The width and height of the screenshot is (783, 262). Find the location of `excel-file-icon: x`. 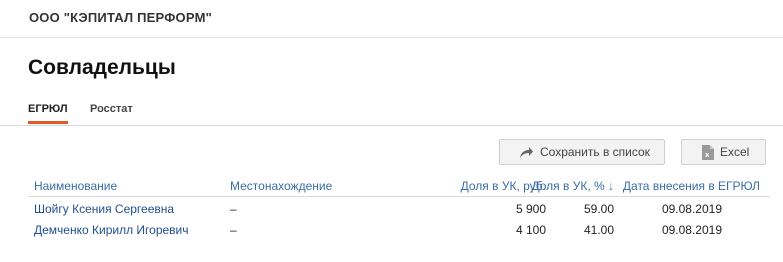

excel-file-icon: x is located at coordinates (708, 152).